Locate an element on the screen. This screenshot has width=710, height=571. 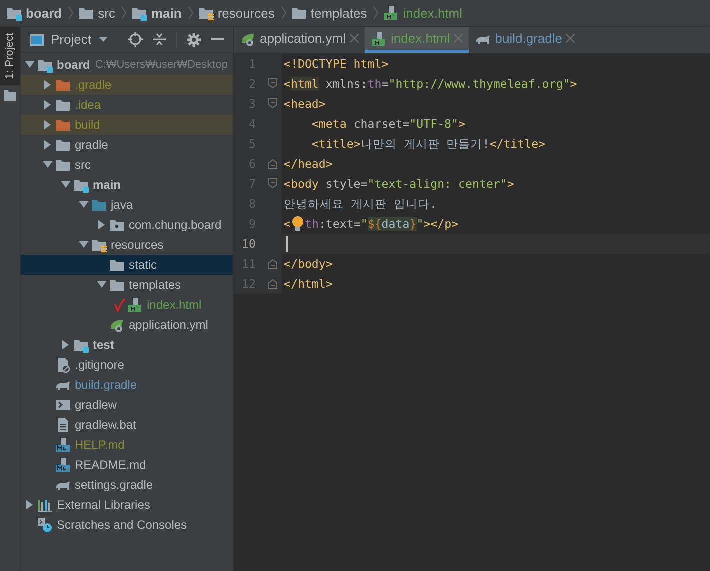
tree-item: static is located at coordinates (127, 265).